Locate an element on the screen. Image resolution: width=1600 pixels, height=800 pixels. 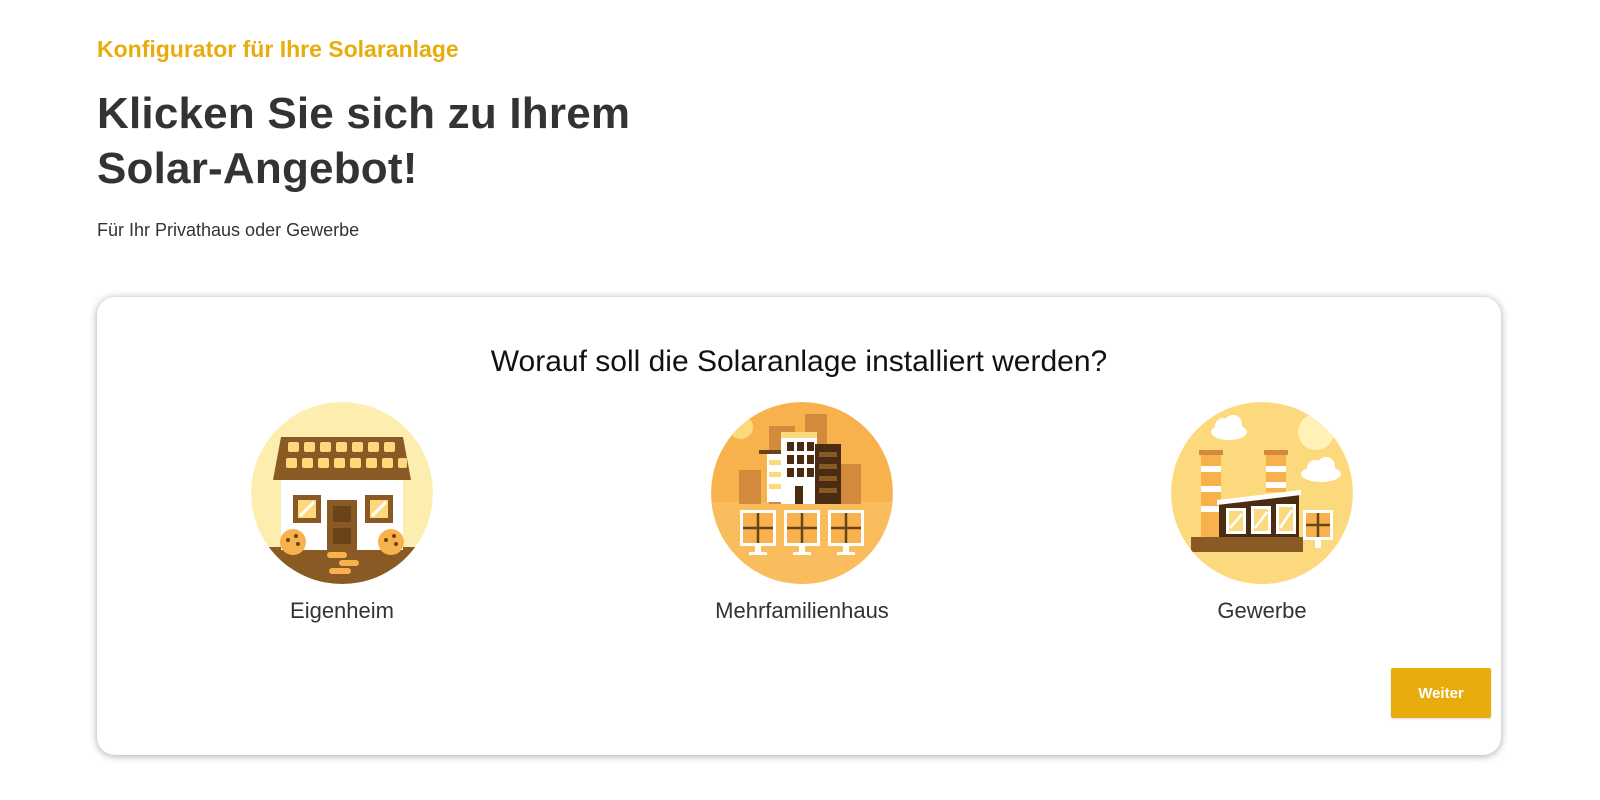
house-illustration-icon is located at coordinates (342, 493).